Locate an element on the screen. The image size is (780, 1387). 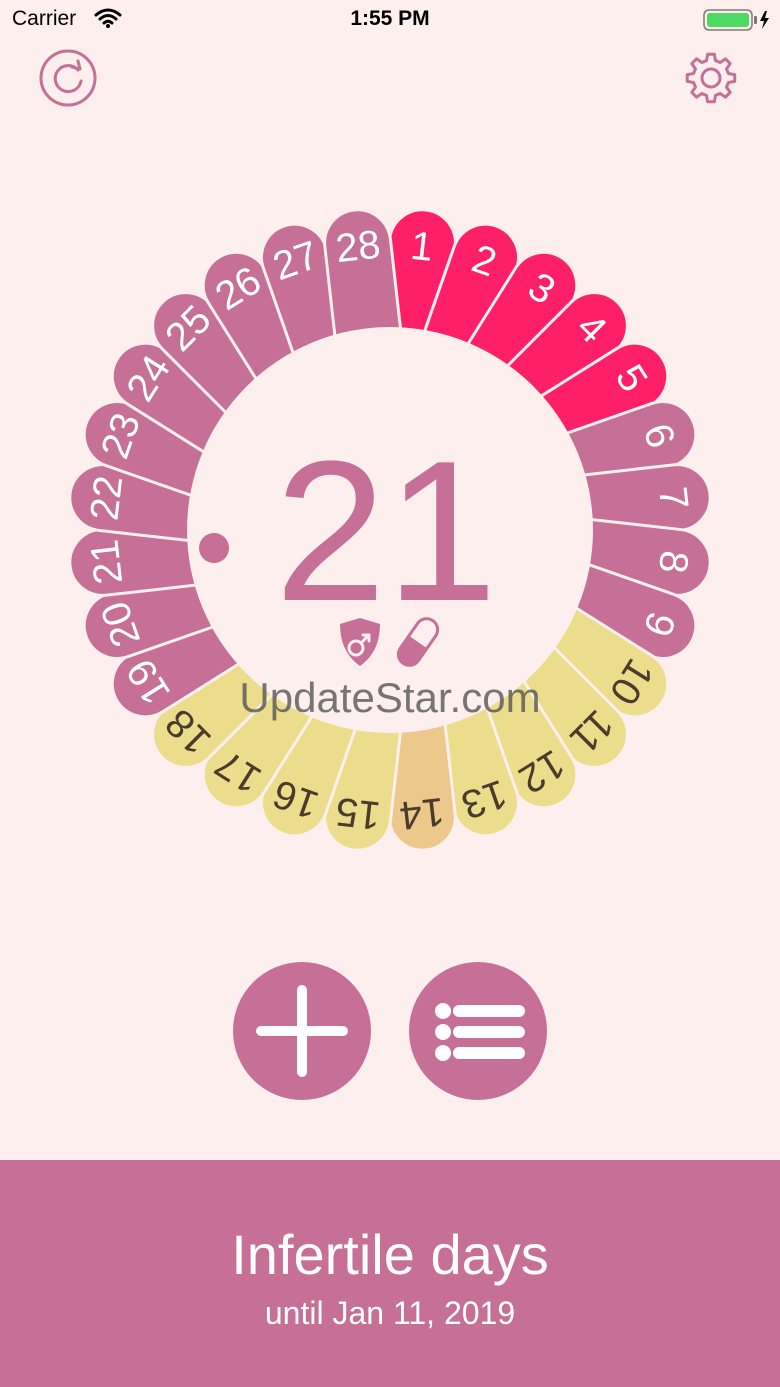
settings-button is located at coordinates (711, 78).